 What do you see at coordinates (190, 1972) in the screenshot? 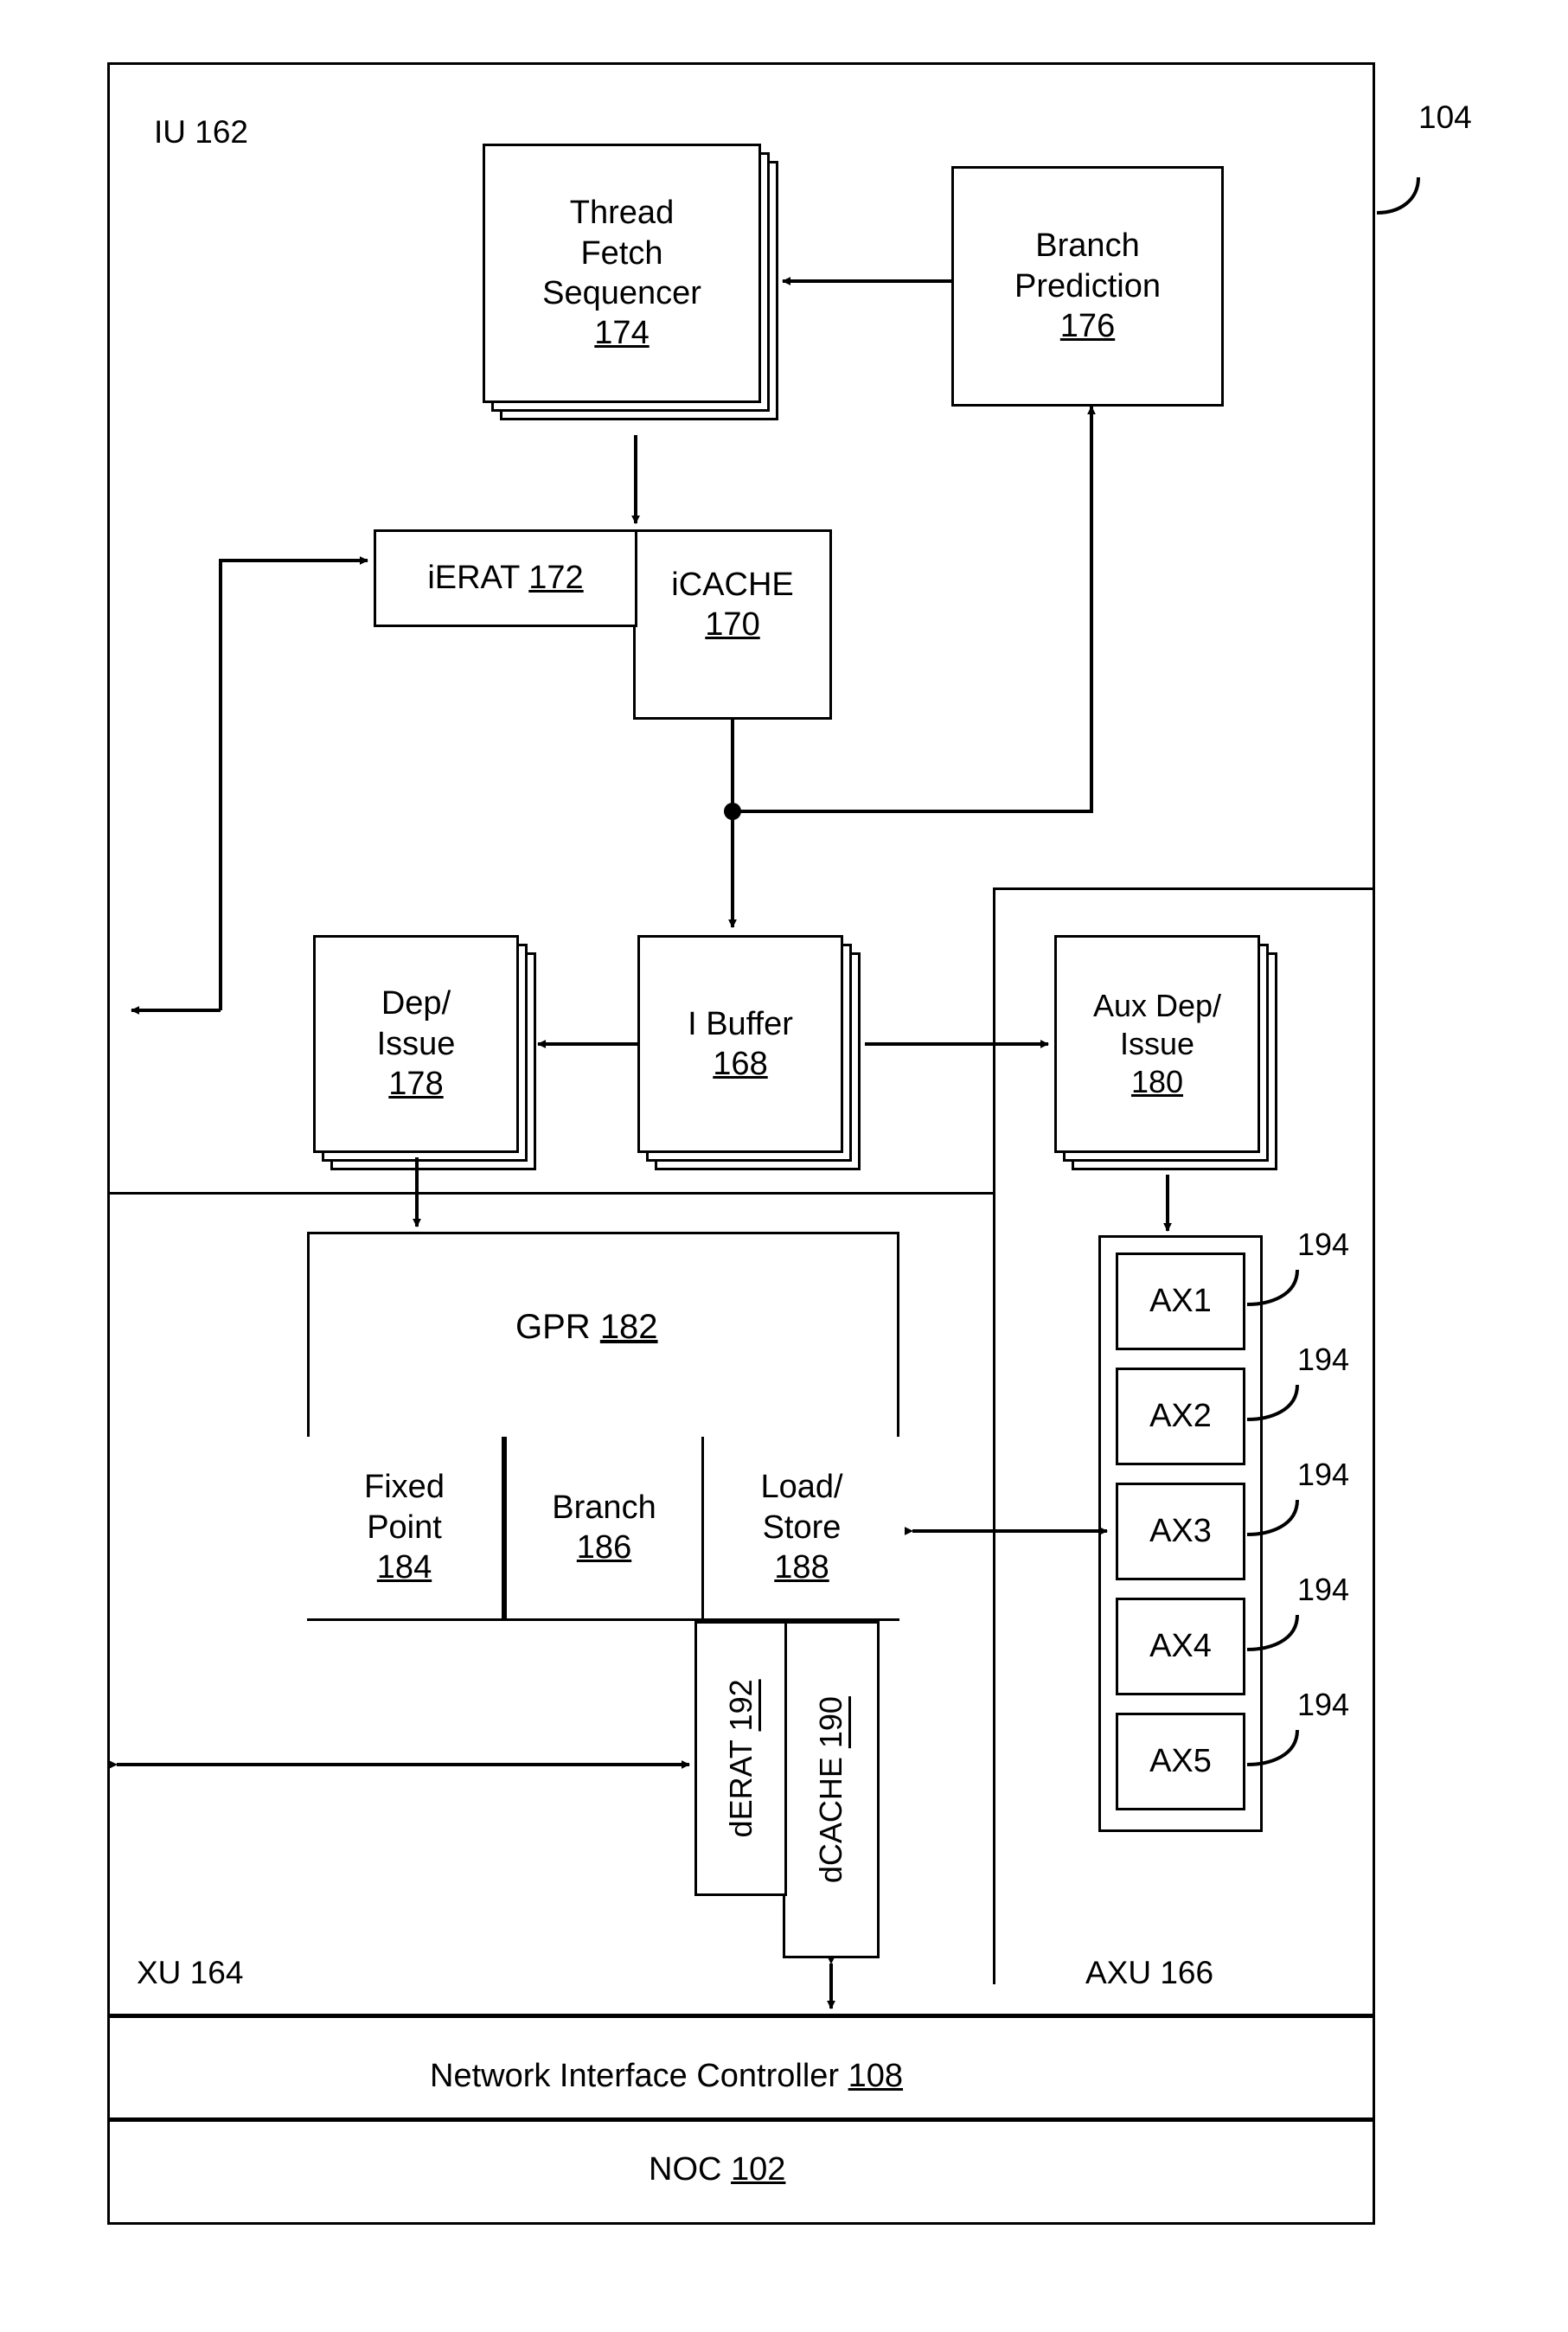
I see `xu-unit-label: XU 164` at bounding box center [190, 1972].